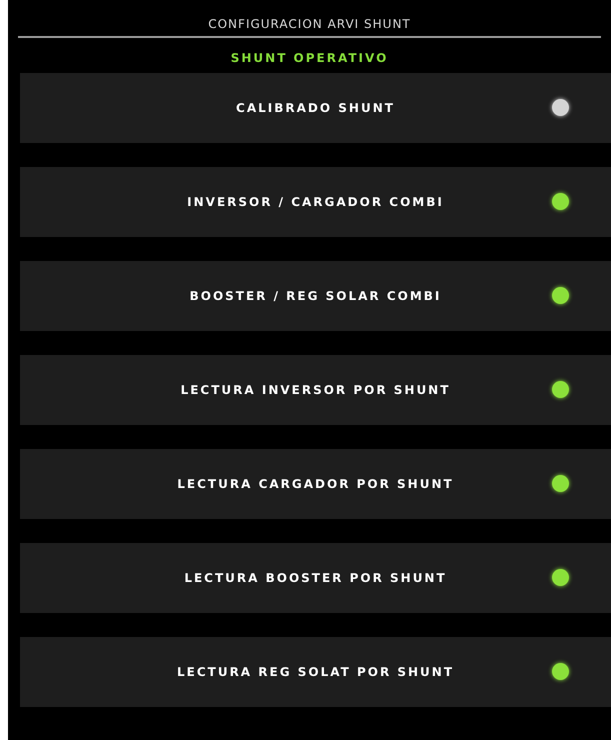 This screenshot has height=740, width=611. I want to click on setting-label: LECTURA BOOSTER POR SHUNT, so click(315, 578).